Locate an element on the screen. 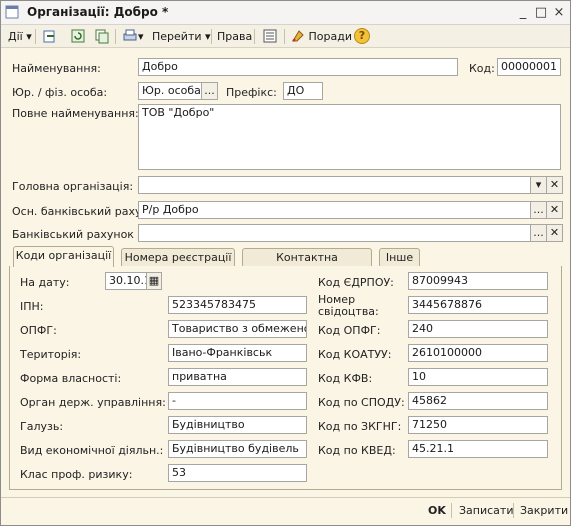 The height and width of the screenshot is (526, 571). name-field: Добро is located at coordinates (298, 67).